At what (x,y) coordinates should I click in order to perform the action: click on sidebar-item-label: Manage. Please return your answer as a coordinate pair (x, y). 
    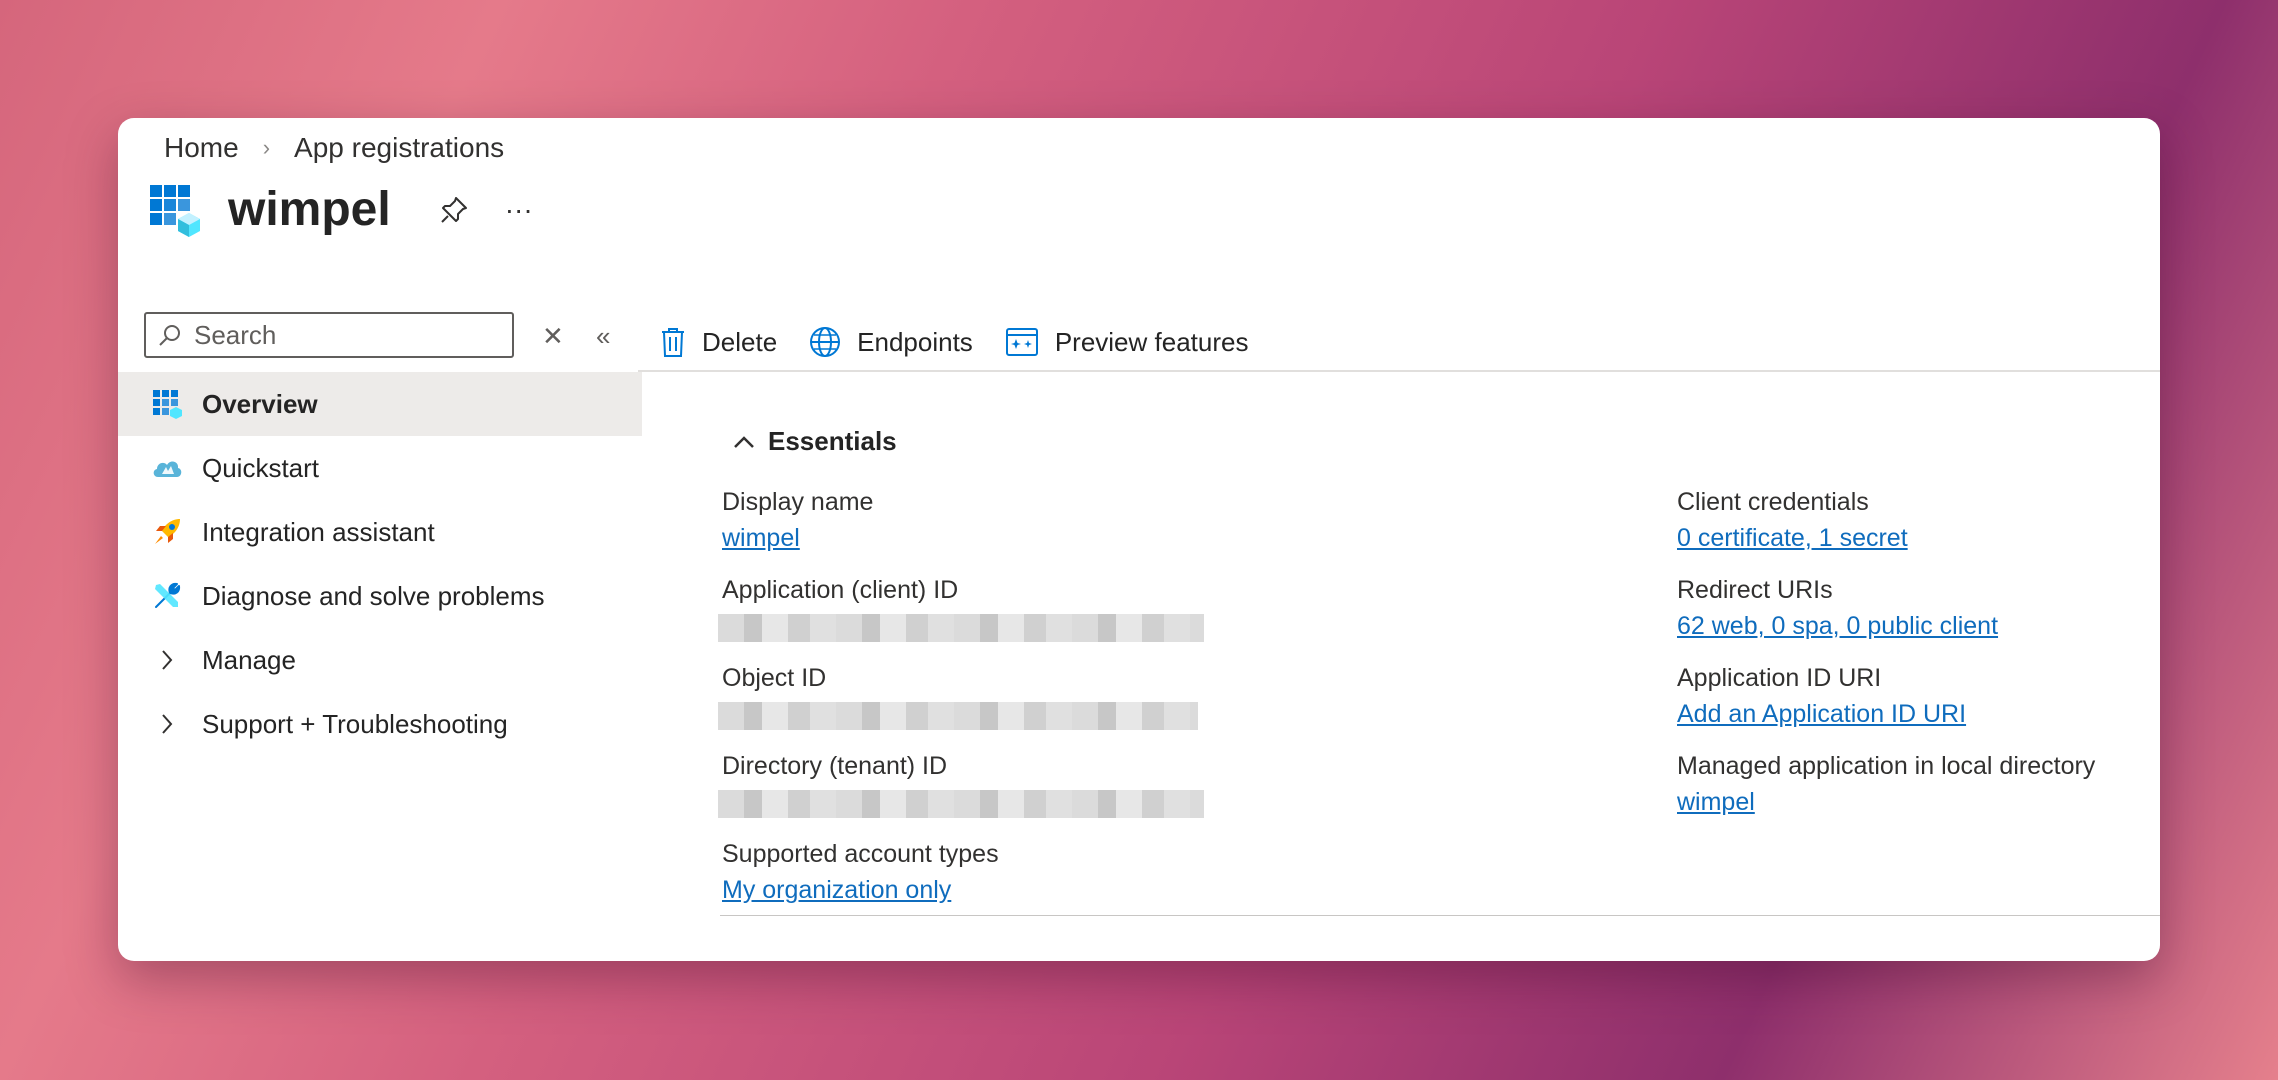
    Looking at the image, I should click on (249, 659).